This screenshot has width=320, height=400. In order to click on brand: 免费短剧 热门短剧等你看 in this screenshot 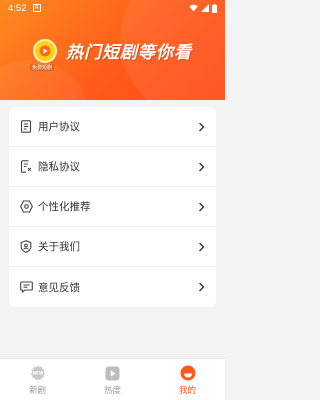, I will do `click(111, 54)`.